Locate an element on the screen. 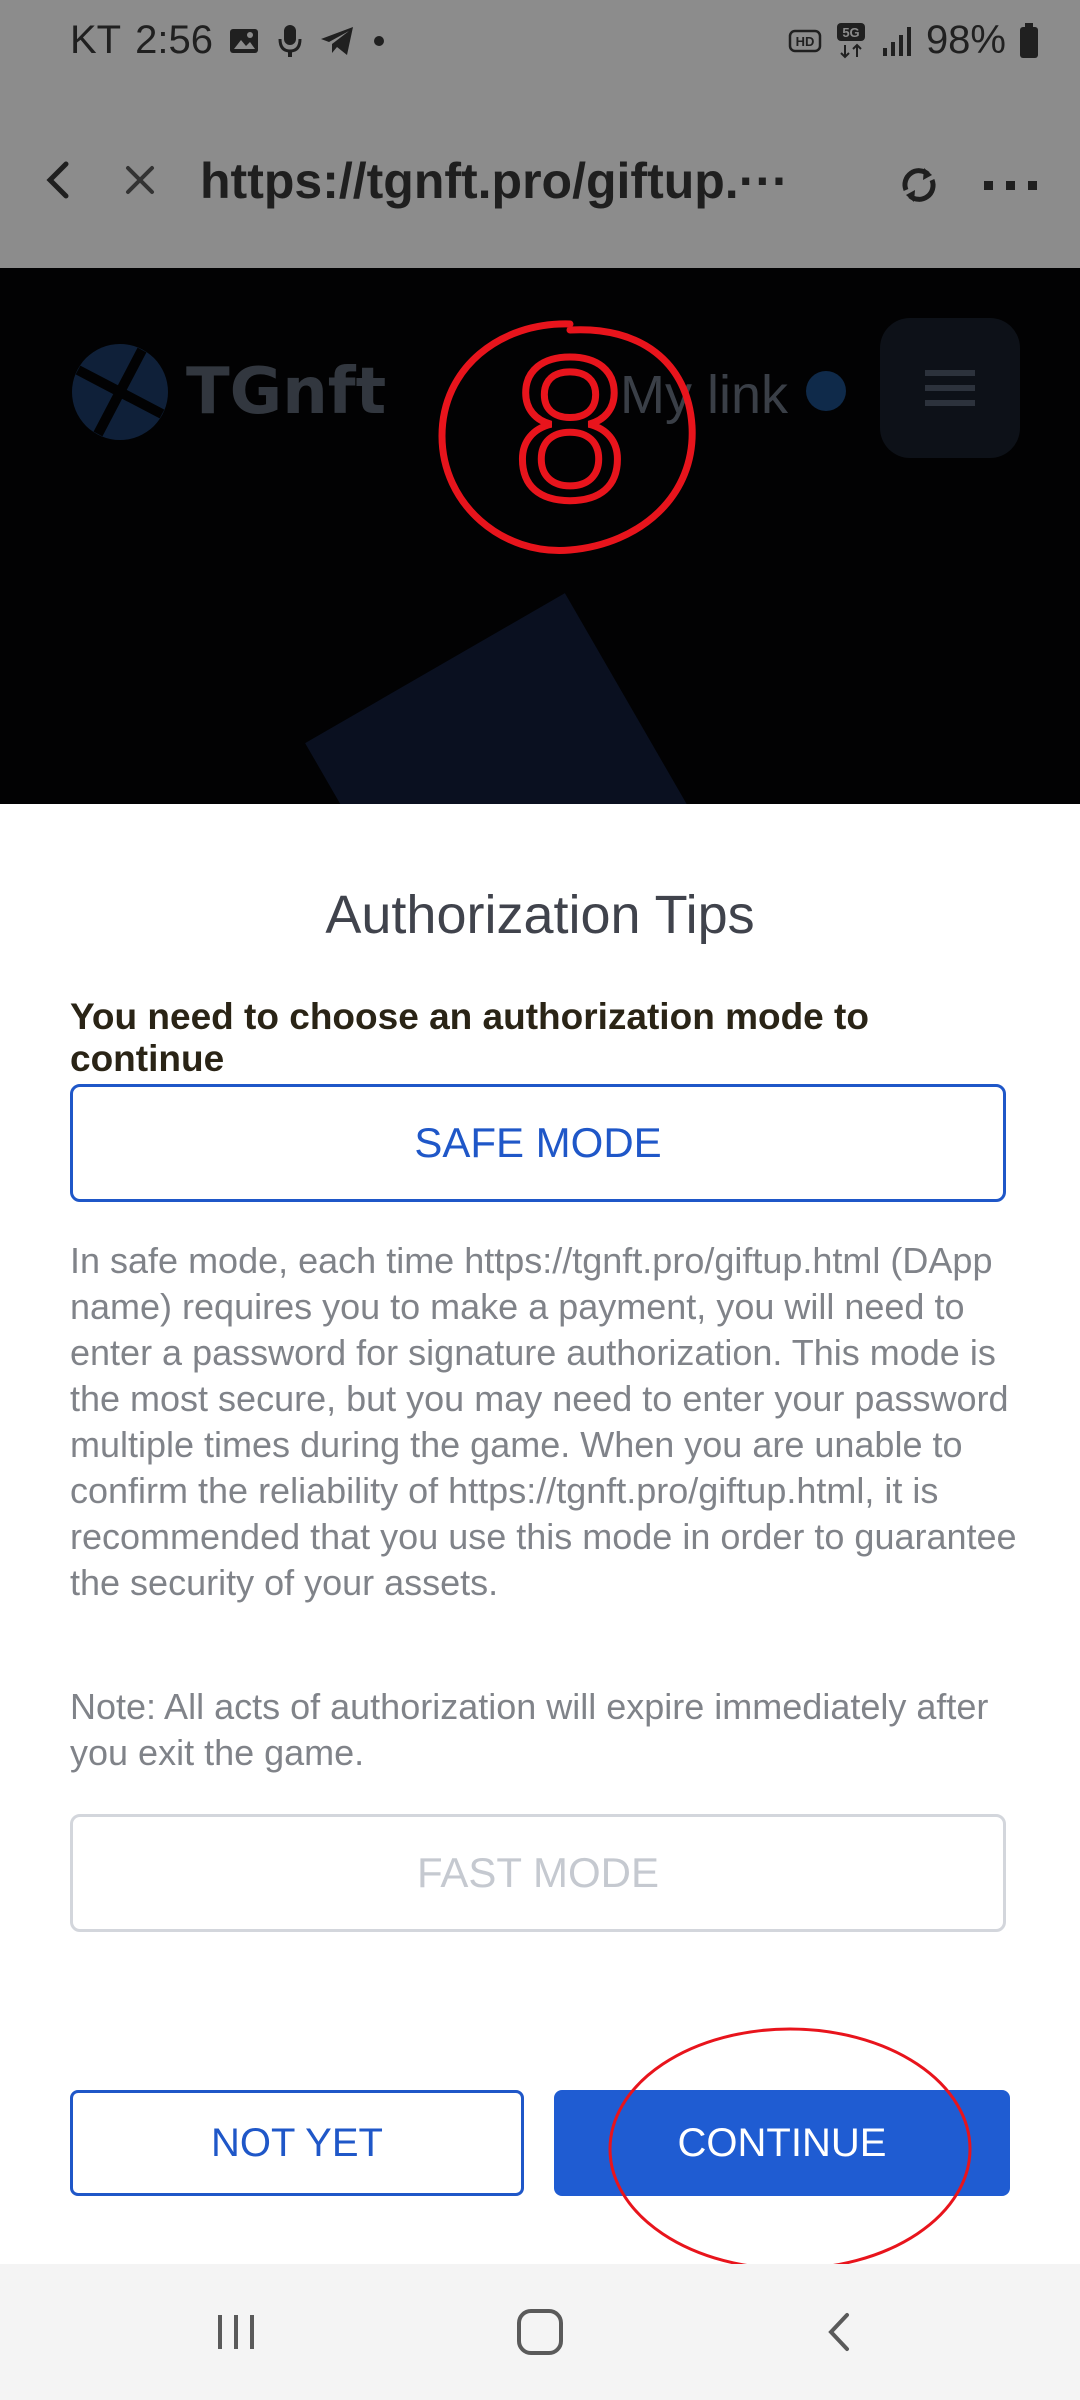 Image resolution: width=1080 pixels, height=2400 pixels. battery-icon is located at coordinates (1029, 41).